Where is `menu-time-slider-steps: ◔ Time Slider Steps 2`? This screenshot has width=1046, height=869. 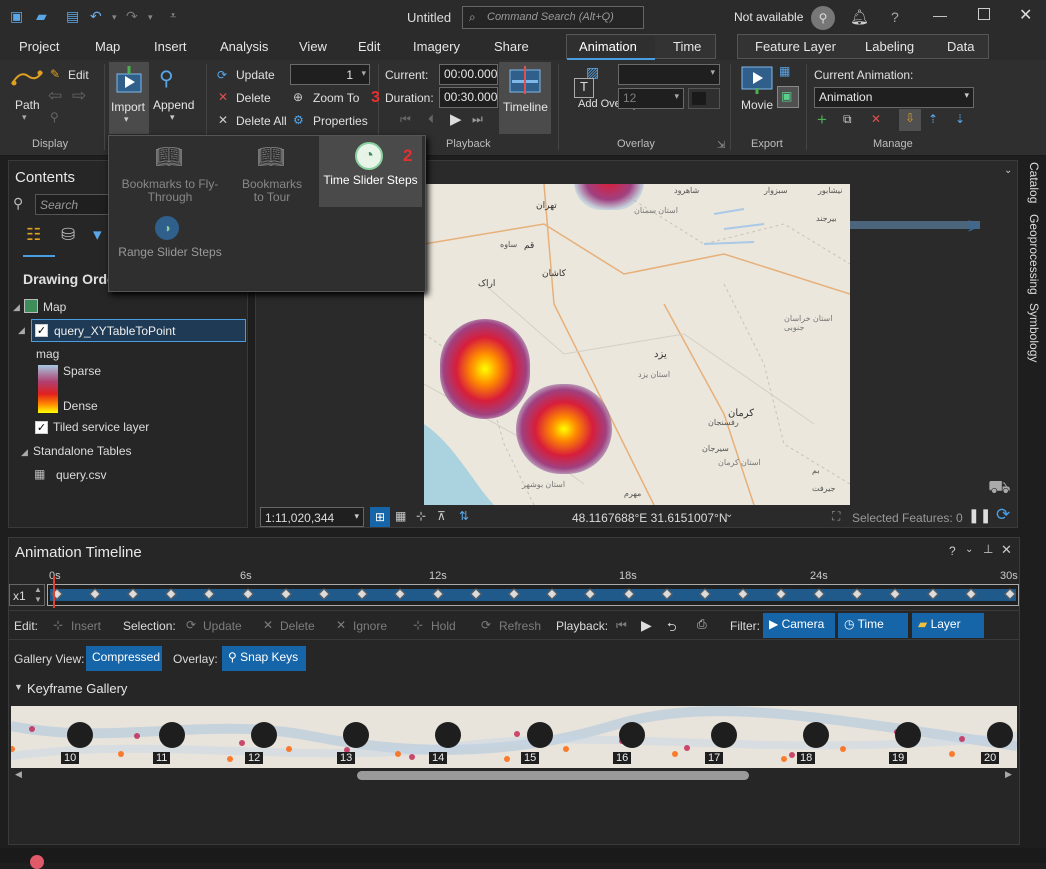
menu-time-slider-steps: ◔ Time Slider Steps 2 is located at coordinates (370, 171).